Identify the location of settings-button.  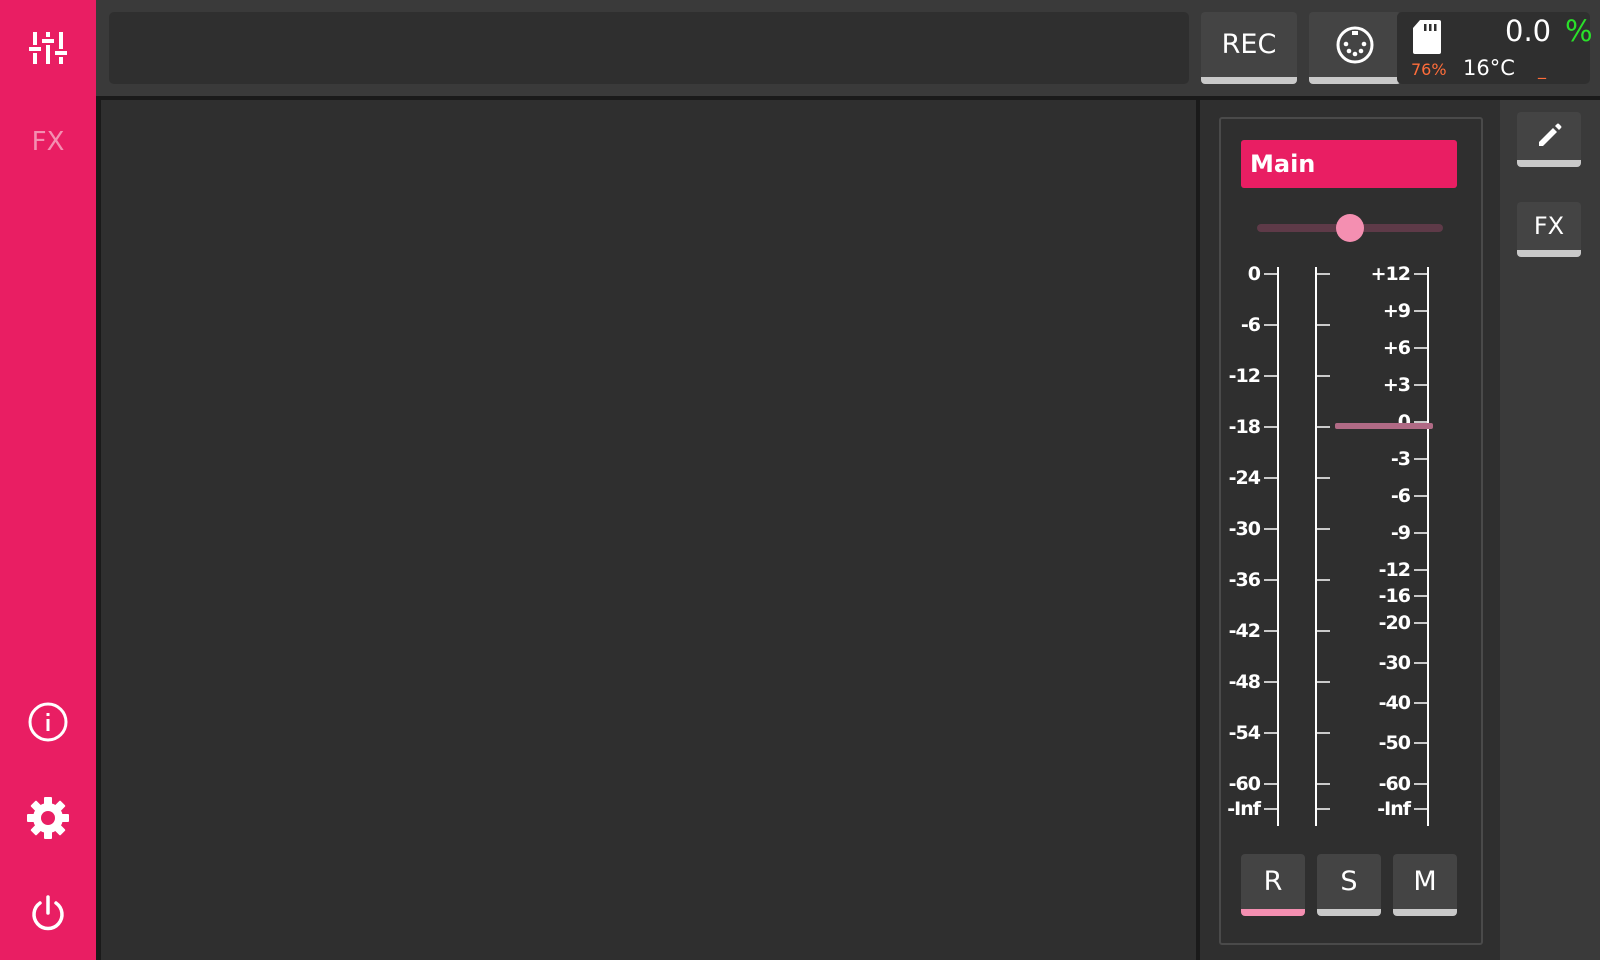
(48, 818).